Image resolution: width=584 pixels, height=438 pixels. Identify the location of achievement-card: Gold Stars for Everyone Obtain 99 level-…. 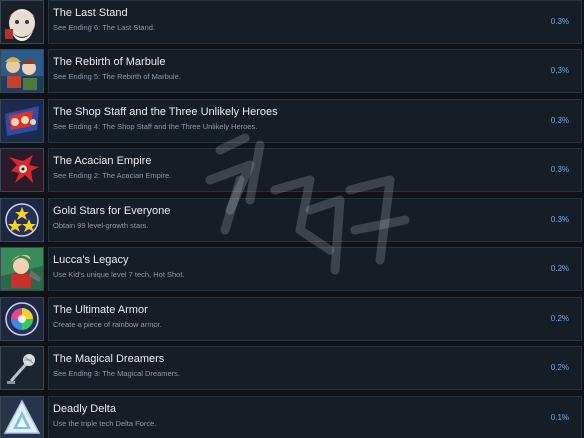
(315, 220).